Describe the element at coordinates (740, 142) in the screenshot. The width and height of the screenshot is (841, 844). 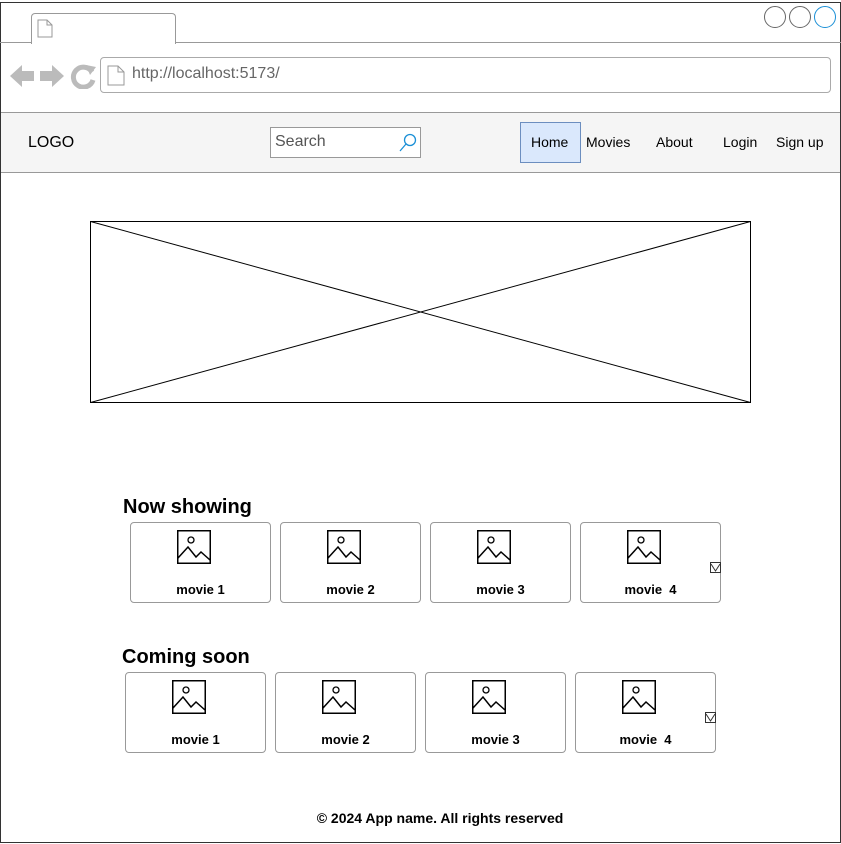
I see `nav-login-link: Login` at that location.